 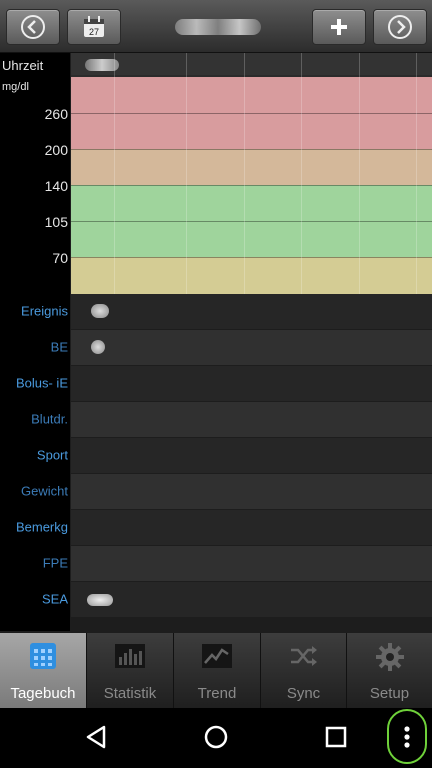 I want to click on bottom-tab-bar: Tagebuch Statistik Trend Sync Setup, so click(x=216, y=670).